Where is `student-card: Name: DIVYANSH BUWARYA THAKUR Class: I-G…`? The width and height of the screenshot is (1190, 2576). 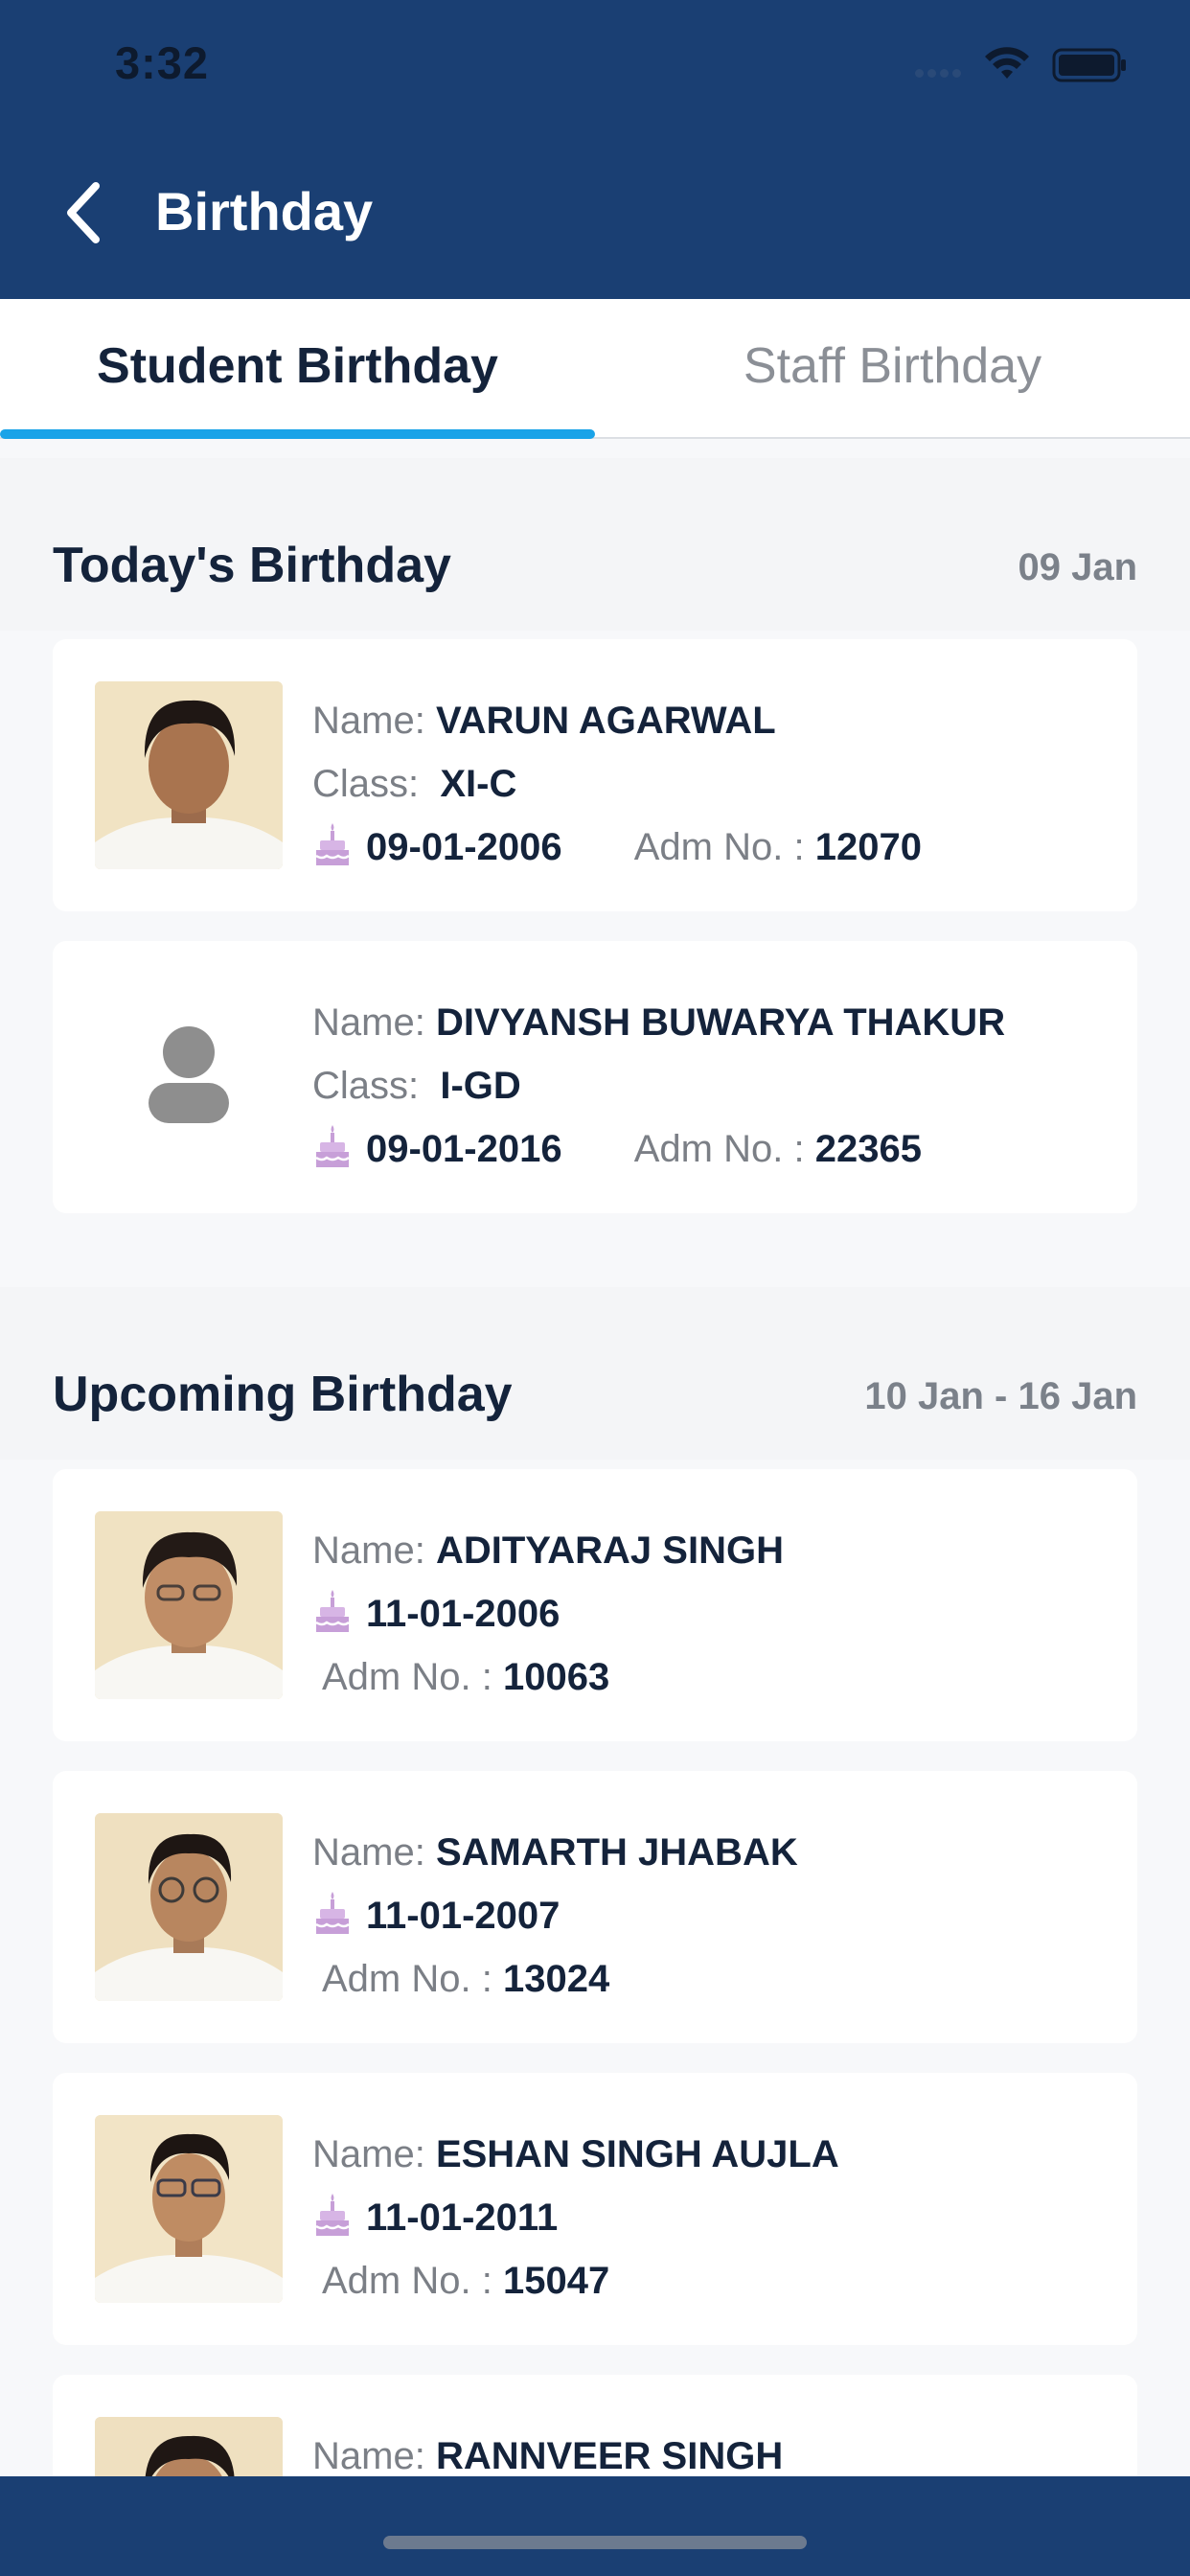
student-card: Name: DIVYANSH BUWARYA THAKUR Class: I-G… is located at coordinates (595, 1077).